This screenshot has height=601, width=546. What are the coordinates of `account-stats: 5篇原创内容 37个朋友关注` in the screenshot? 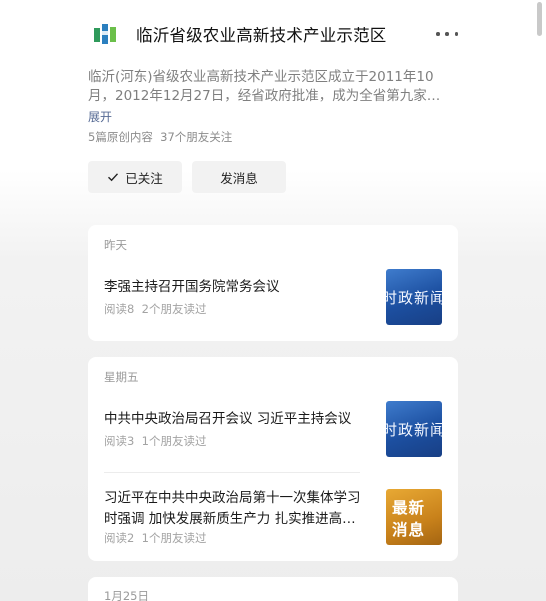 It's located at (160, 137).